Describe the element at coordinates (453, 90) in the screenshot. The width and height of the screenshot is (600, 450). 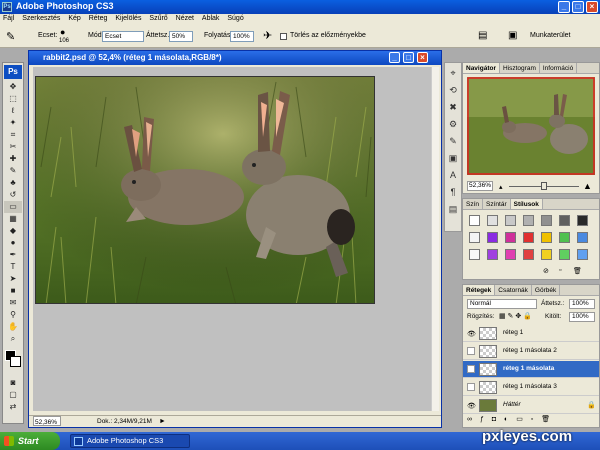
I see `history-panel-icon: ⟲` at that location.